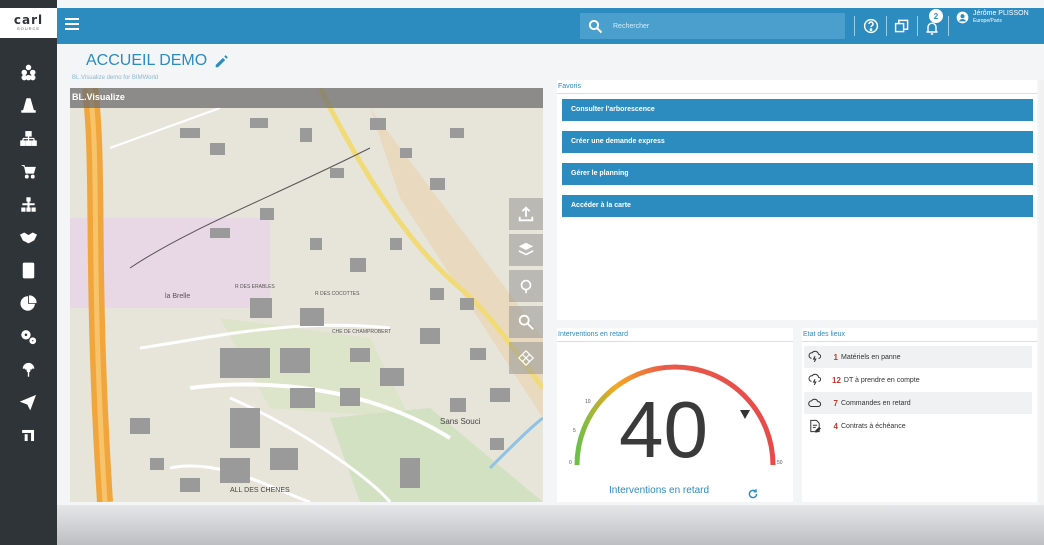  I want to click on status-row-dt: 12 DT à prendre en compte, so click(918, 380).